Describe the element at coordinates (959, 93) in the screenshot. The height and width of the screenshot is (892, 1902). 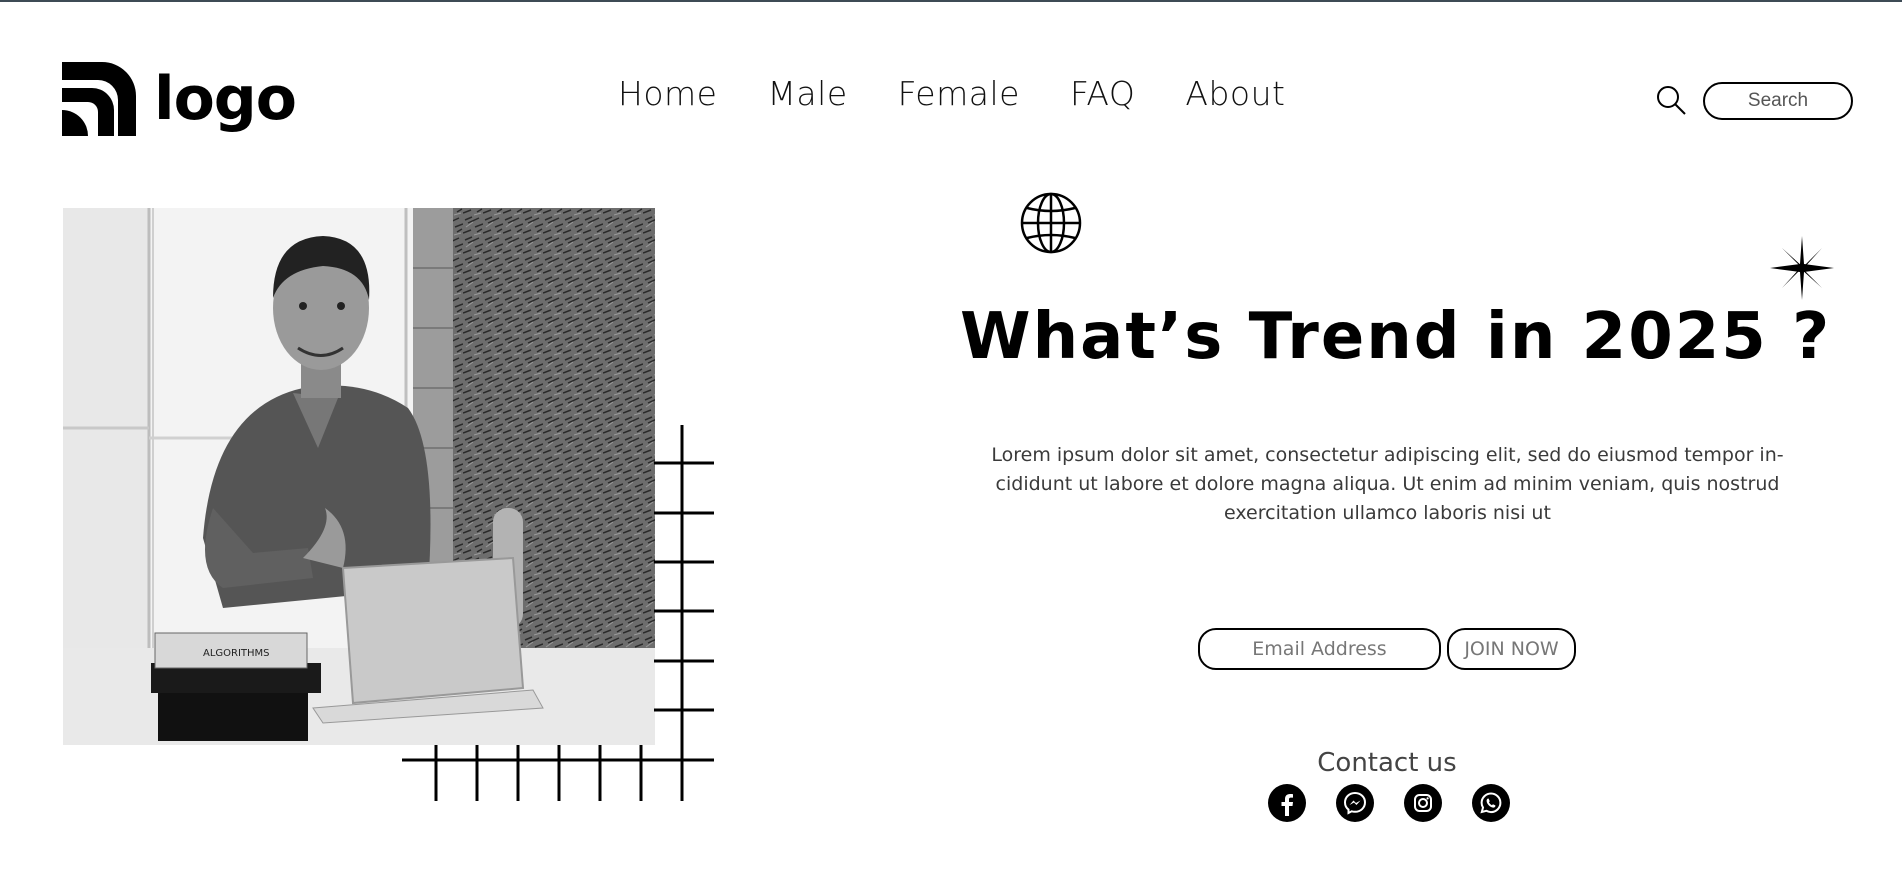
I see `nav-female: Female` at that location.